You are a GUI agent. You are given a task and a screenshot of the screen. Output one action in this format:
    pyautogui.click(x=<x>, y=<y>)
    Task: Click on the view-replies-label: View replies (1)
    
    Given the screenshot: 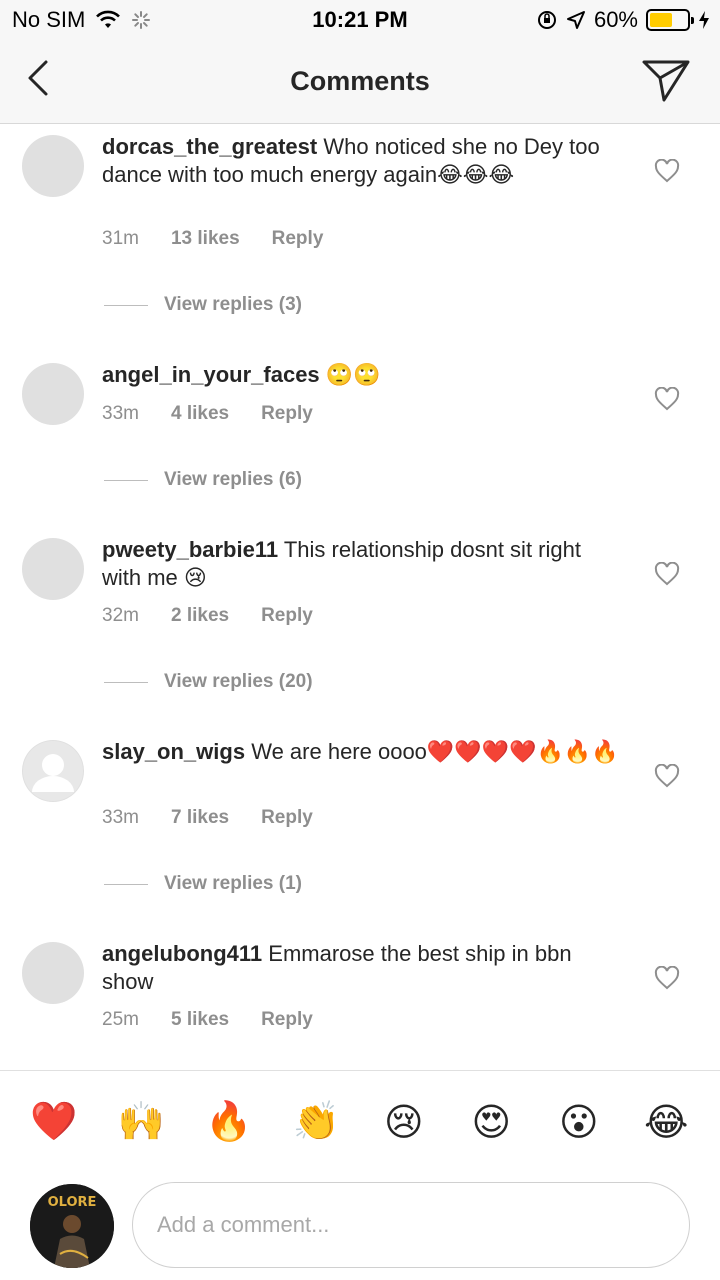 What is the action you would take?
    pyautogui.click(x=233, y=883)
    